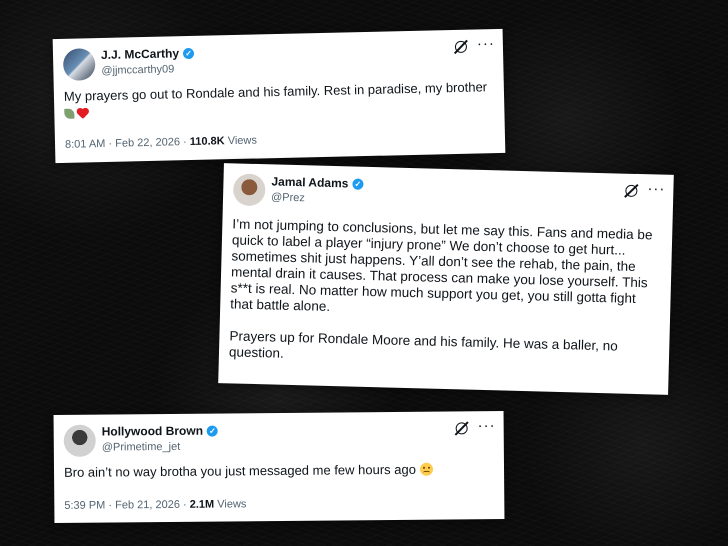 This screenshot has width=728, height=546. I want to click on sad-face-icon, so click(426, 469).